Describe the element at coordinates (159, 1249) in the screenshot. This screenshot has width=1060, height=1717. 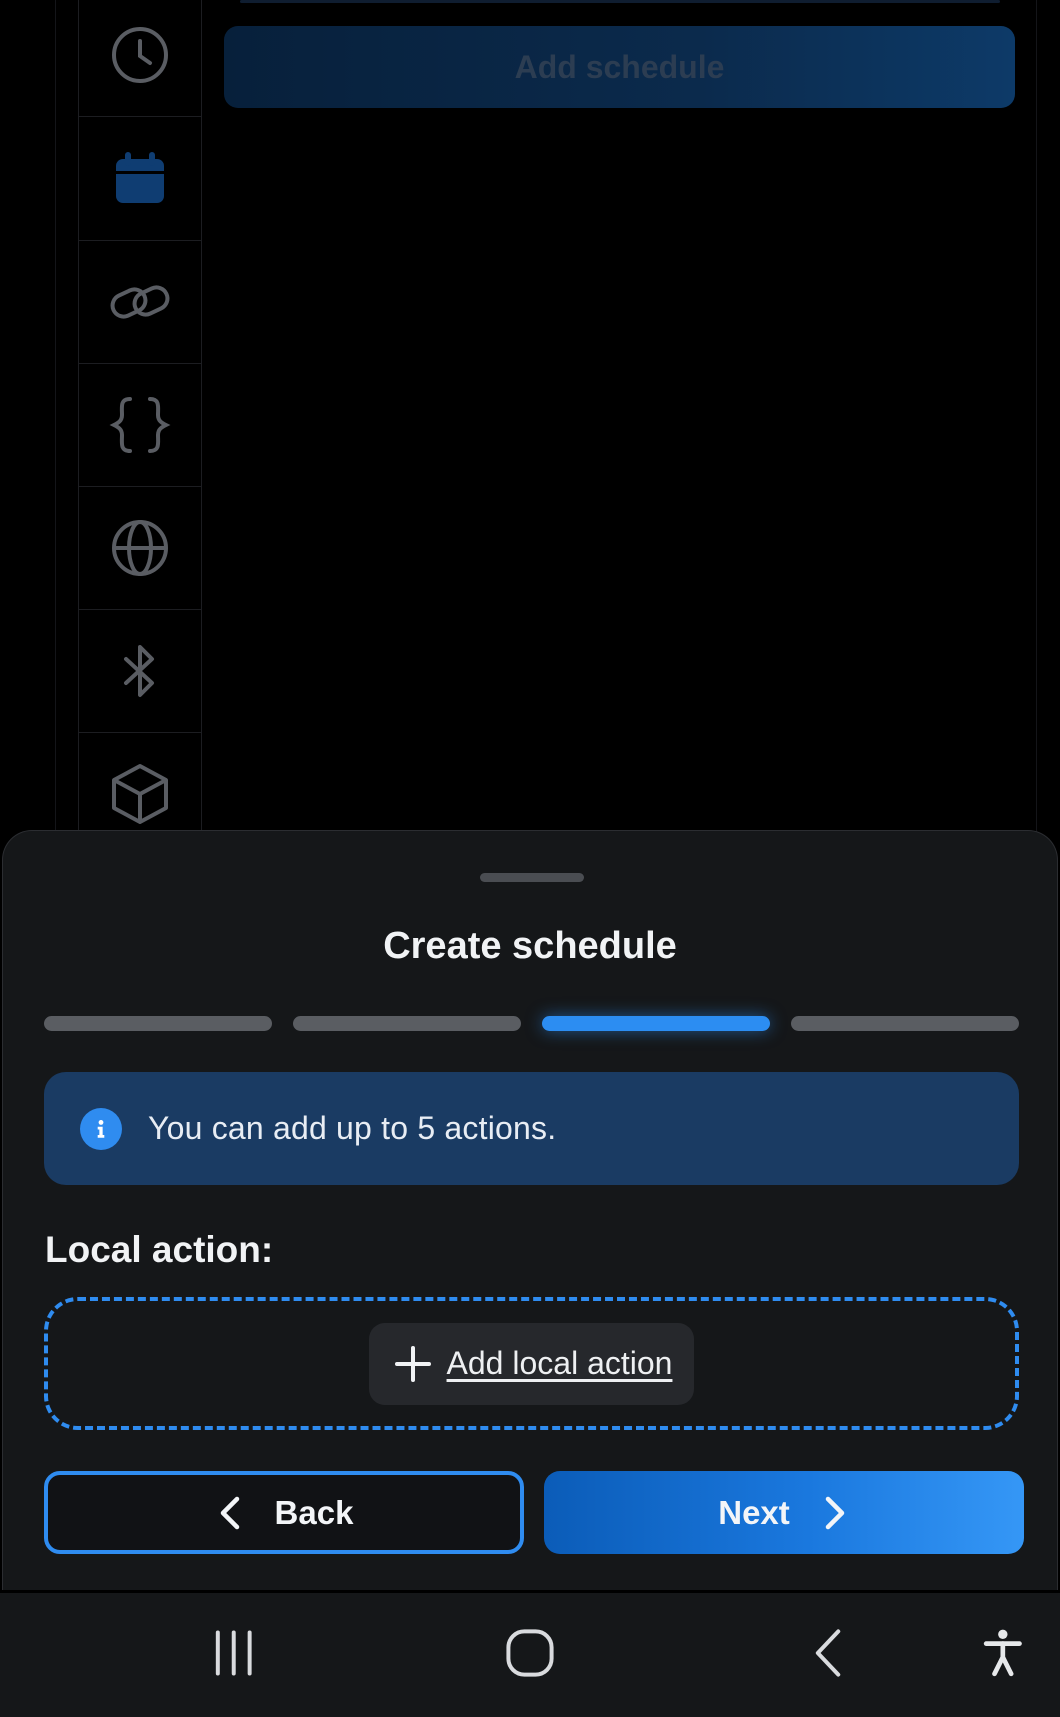
I see `local-action-label: Local action:` at that location.